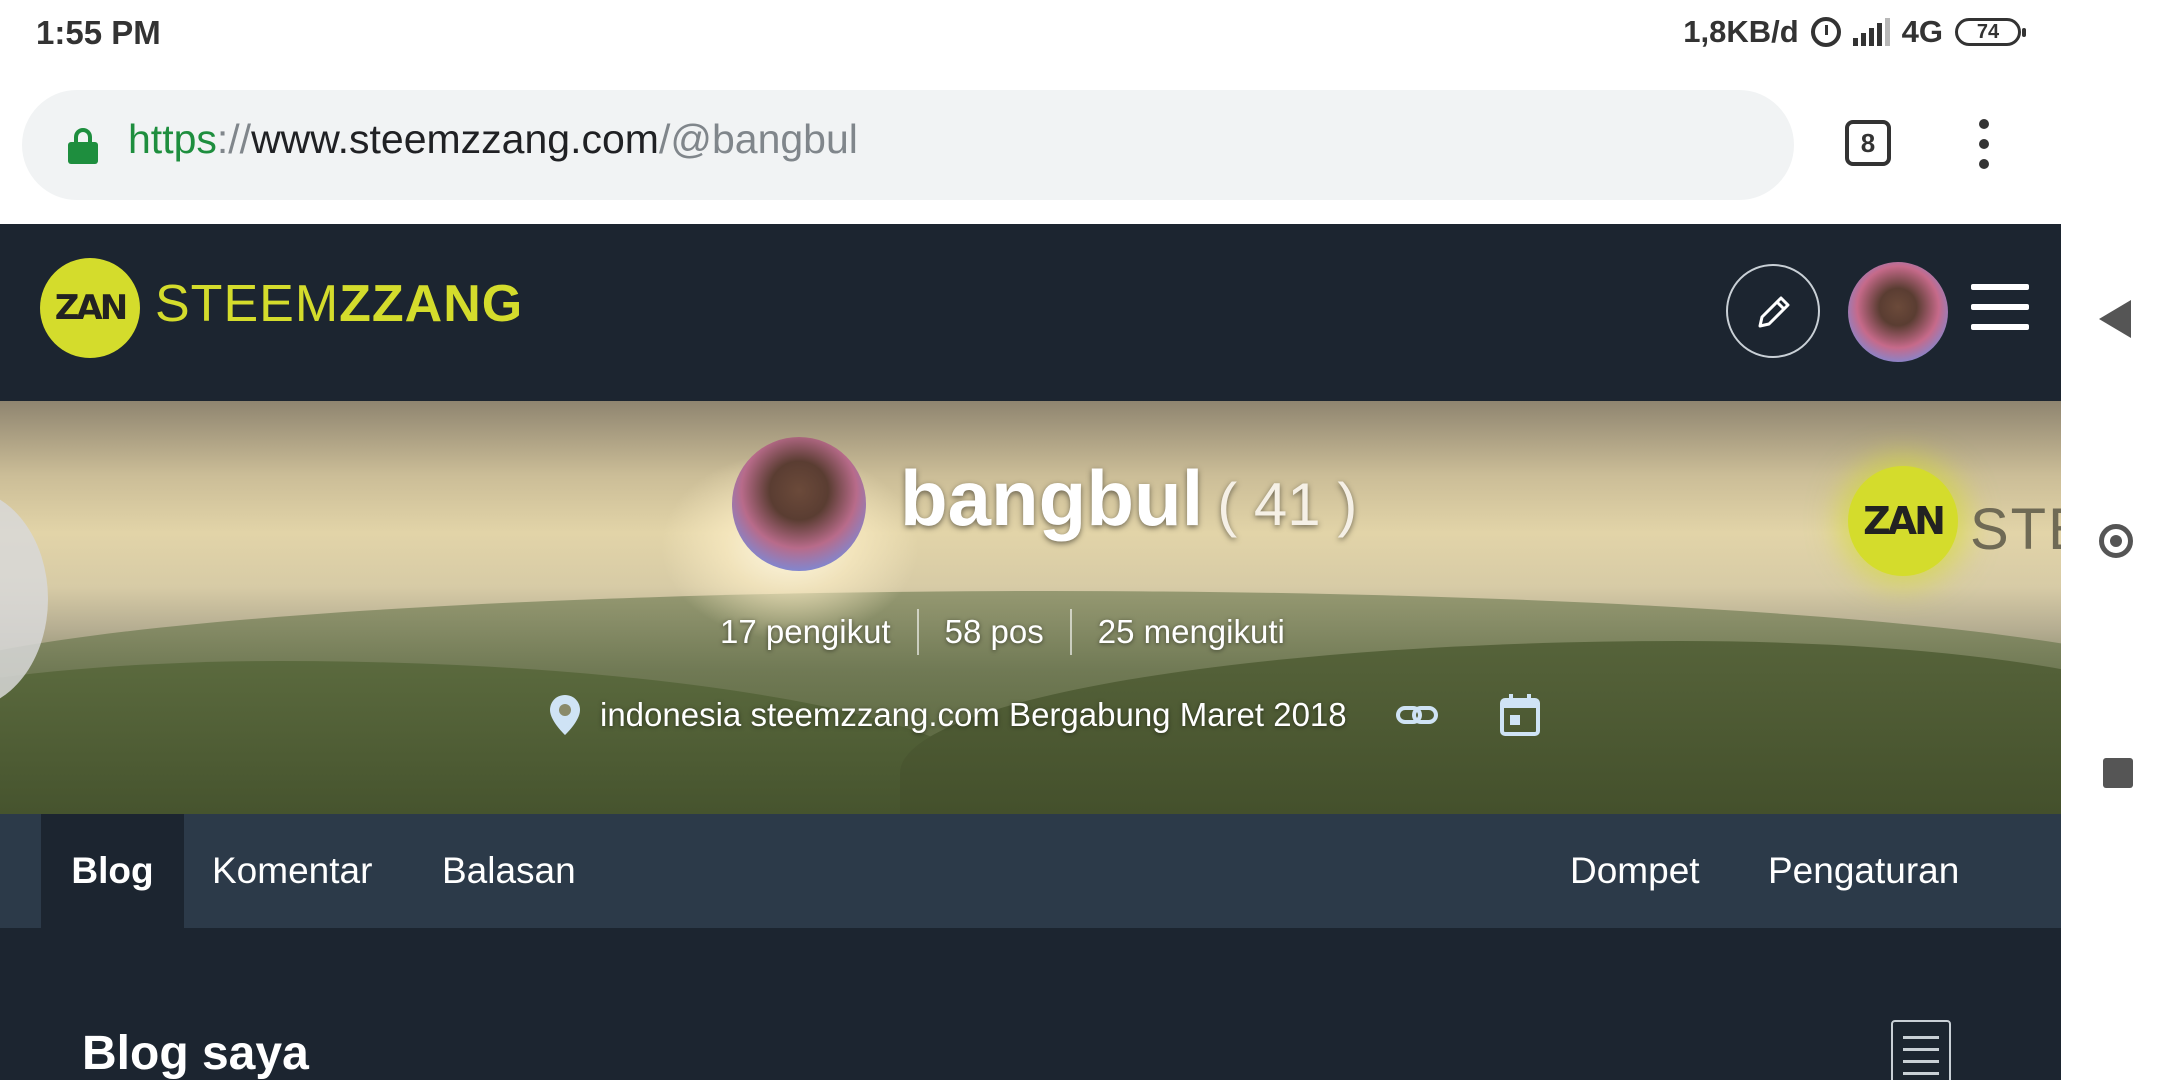 This screenshot has width=2160, height=1080. I want to click on user-avatar, so click(1898, 312).